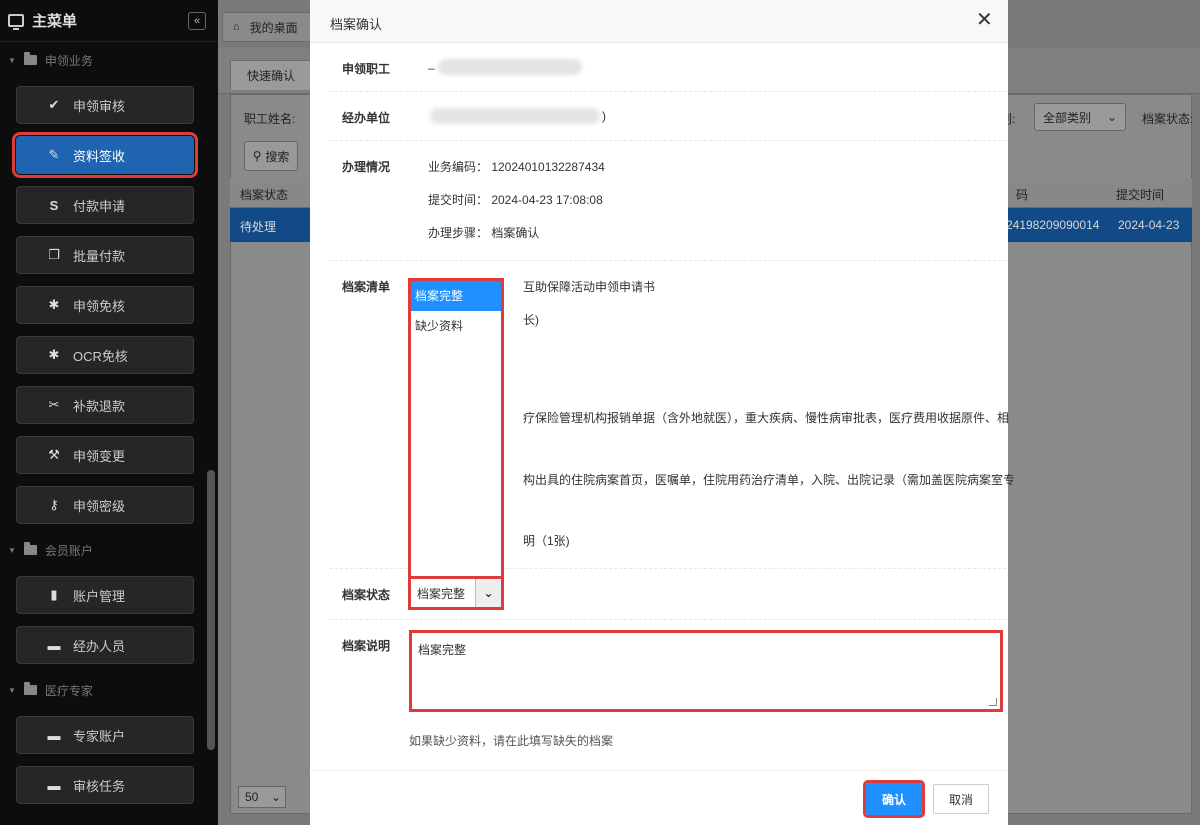  I want to click on sidebar-item-claim-exempt: ✱ 申领免核, so click(105, 305).